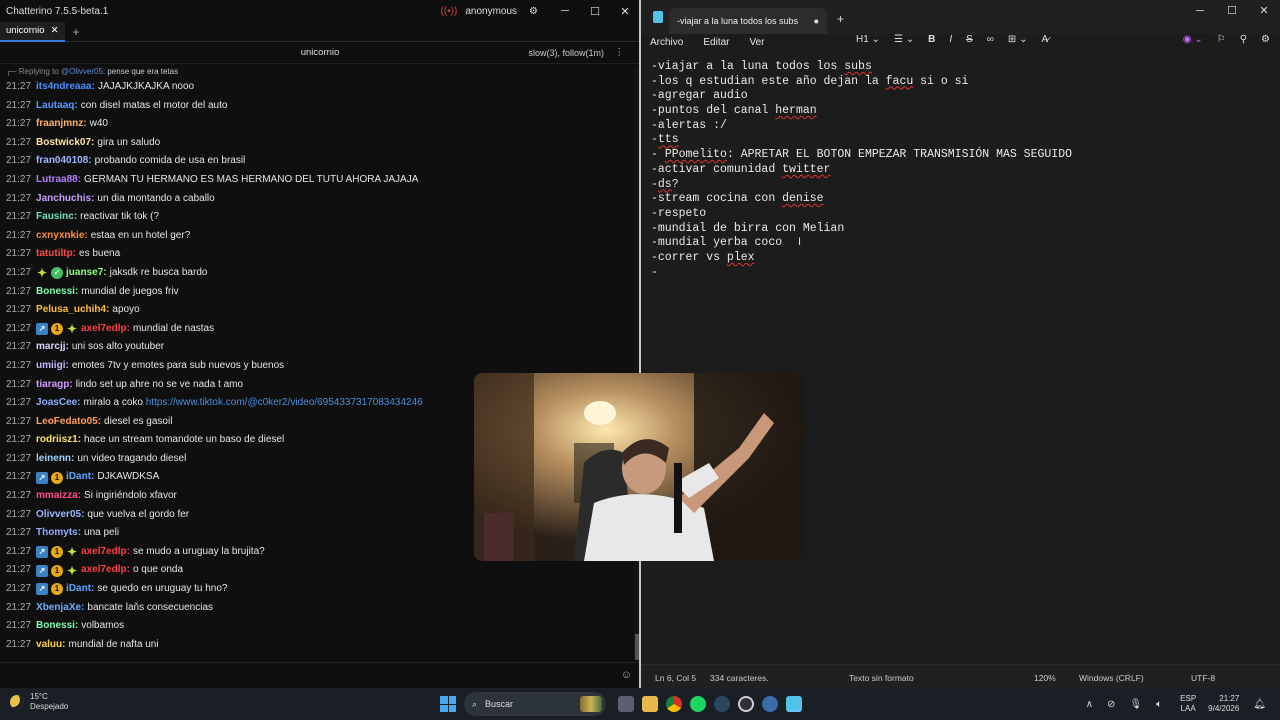 The width and height of the screenshot is (1280, 720). What do you see at coordinates (86, 273) in the screenshot?
I see `message-username: juanse7:` at bounding box center [86, 273].